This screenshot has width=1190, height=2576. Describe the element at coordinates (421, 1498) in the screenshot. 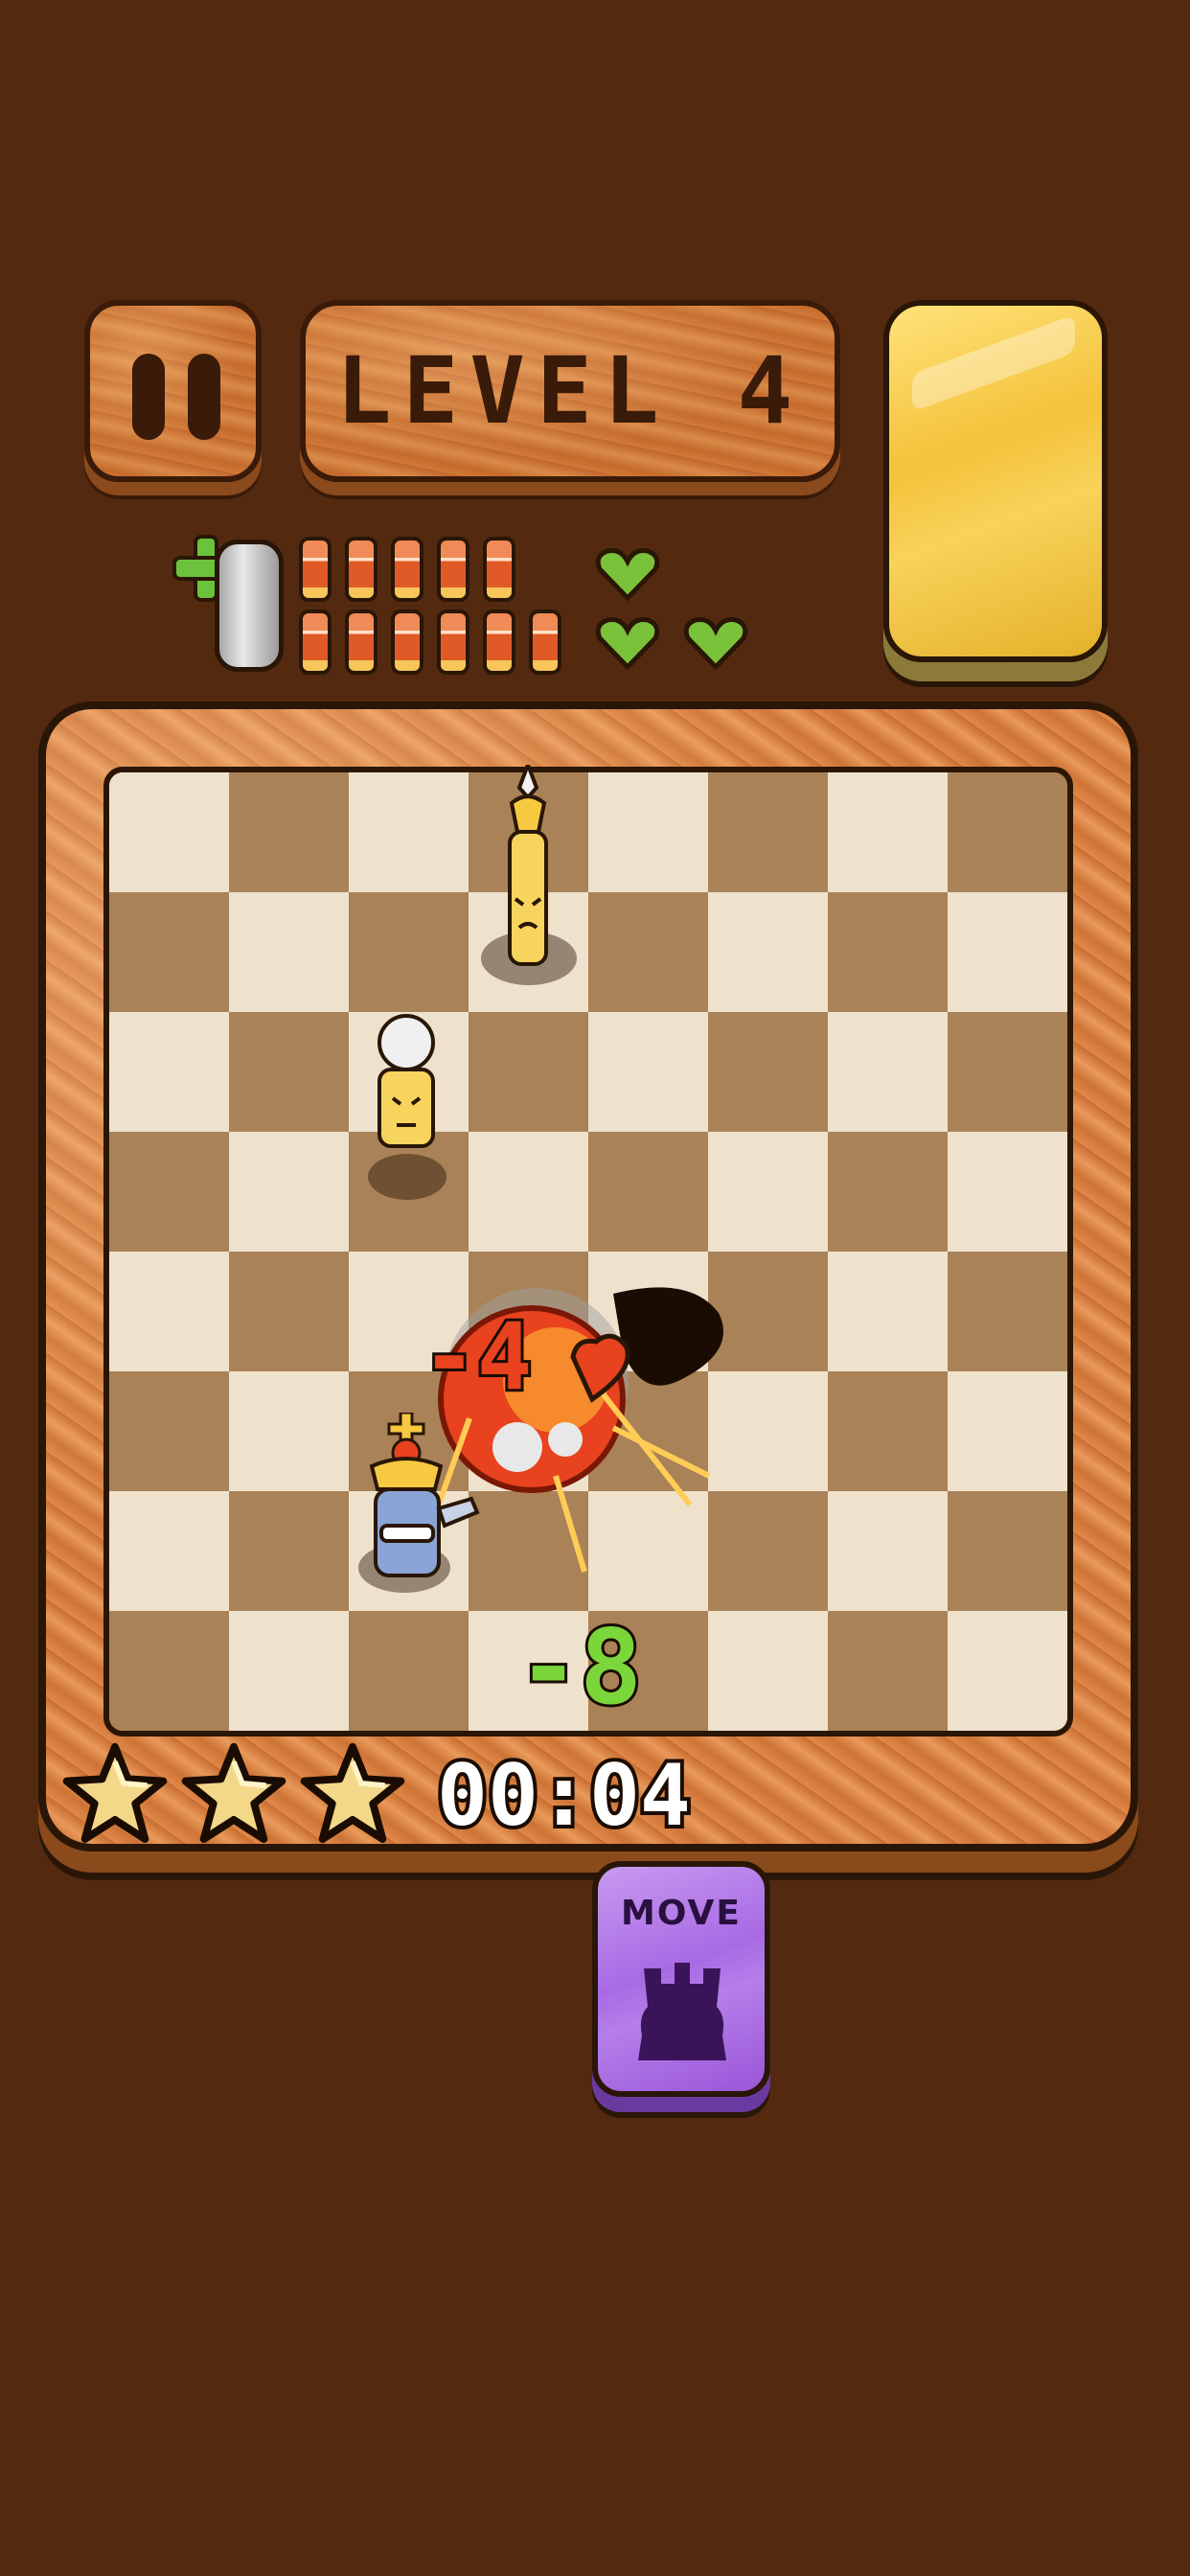

I see `player-king-piece` at that location.